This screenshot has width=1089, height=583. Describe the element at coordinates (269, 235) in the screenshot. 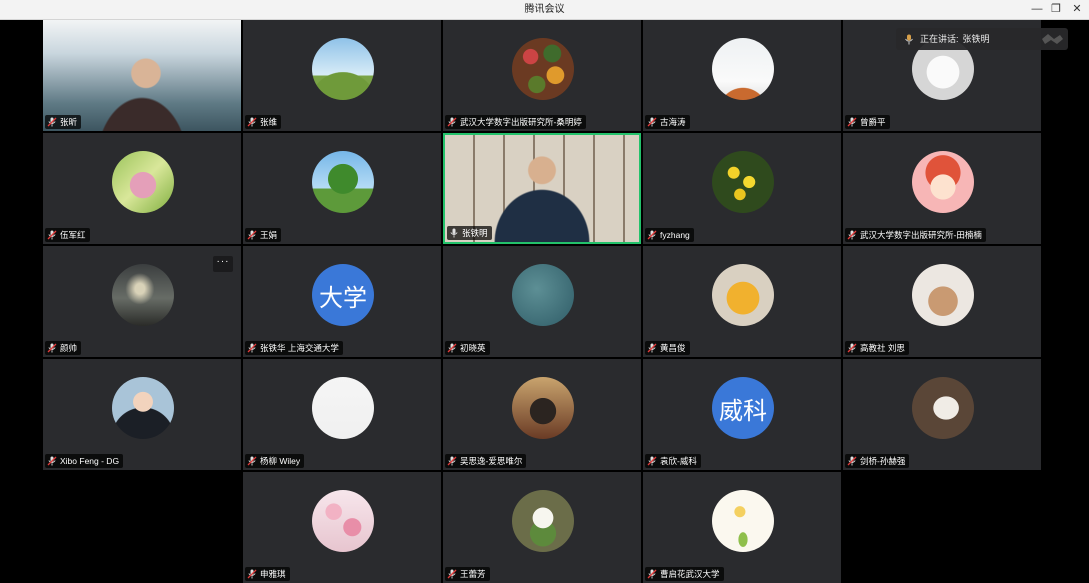

I see `participant-name: 王娟` at that location.